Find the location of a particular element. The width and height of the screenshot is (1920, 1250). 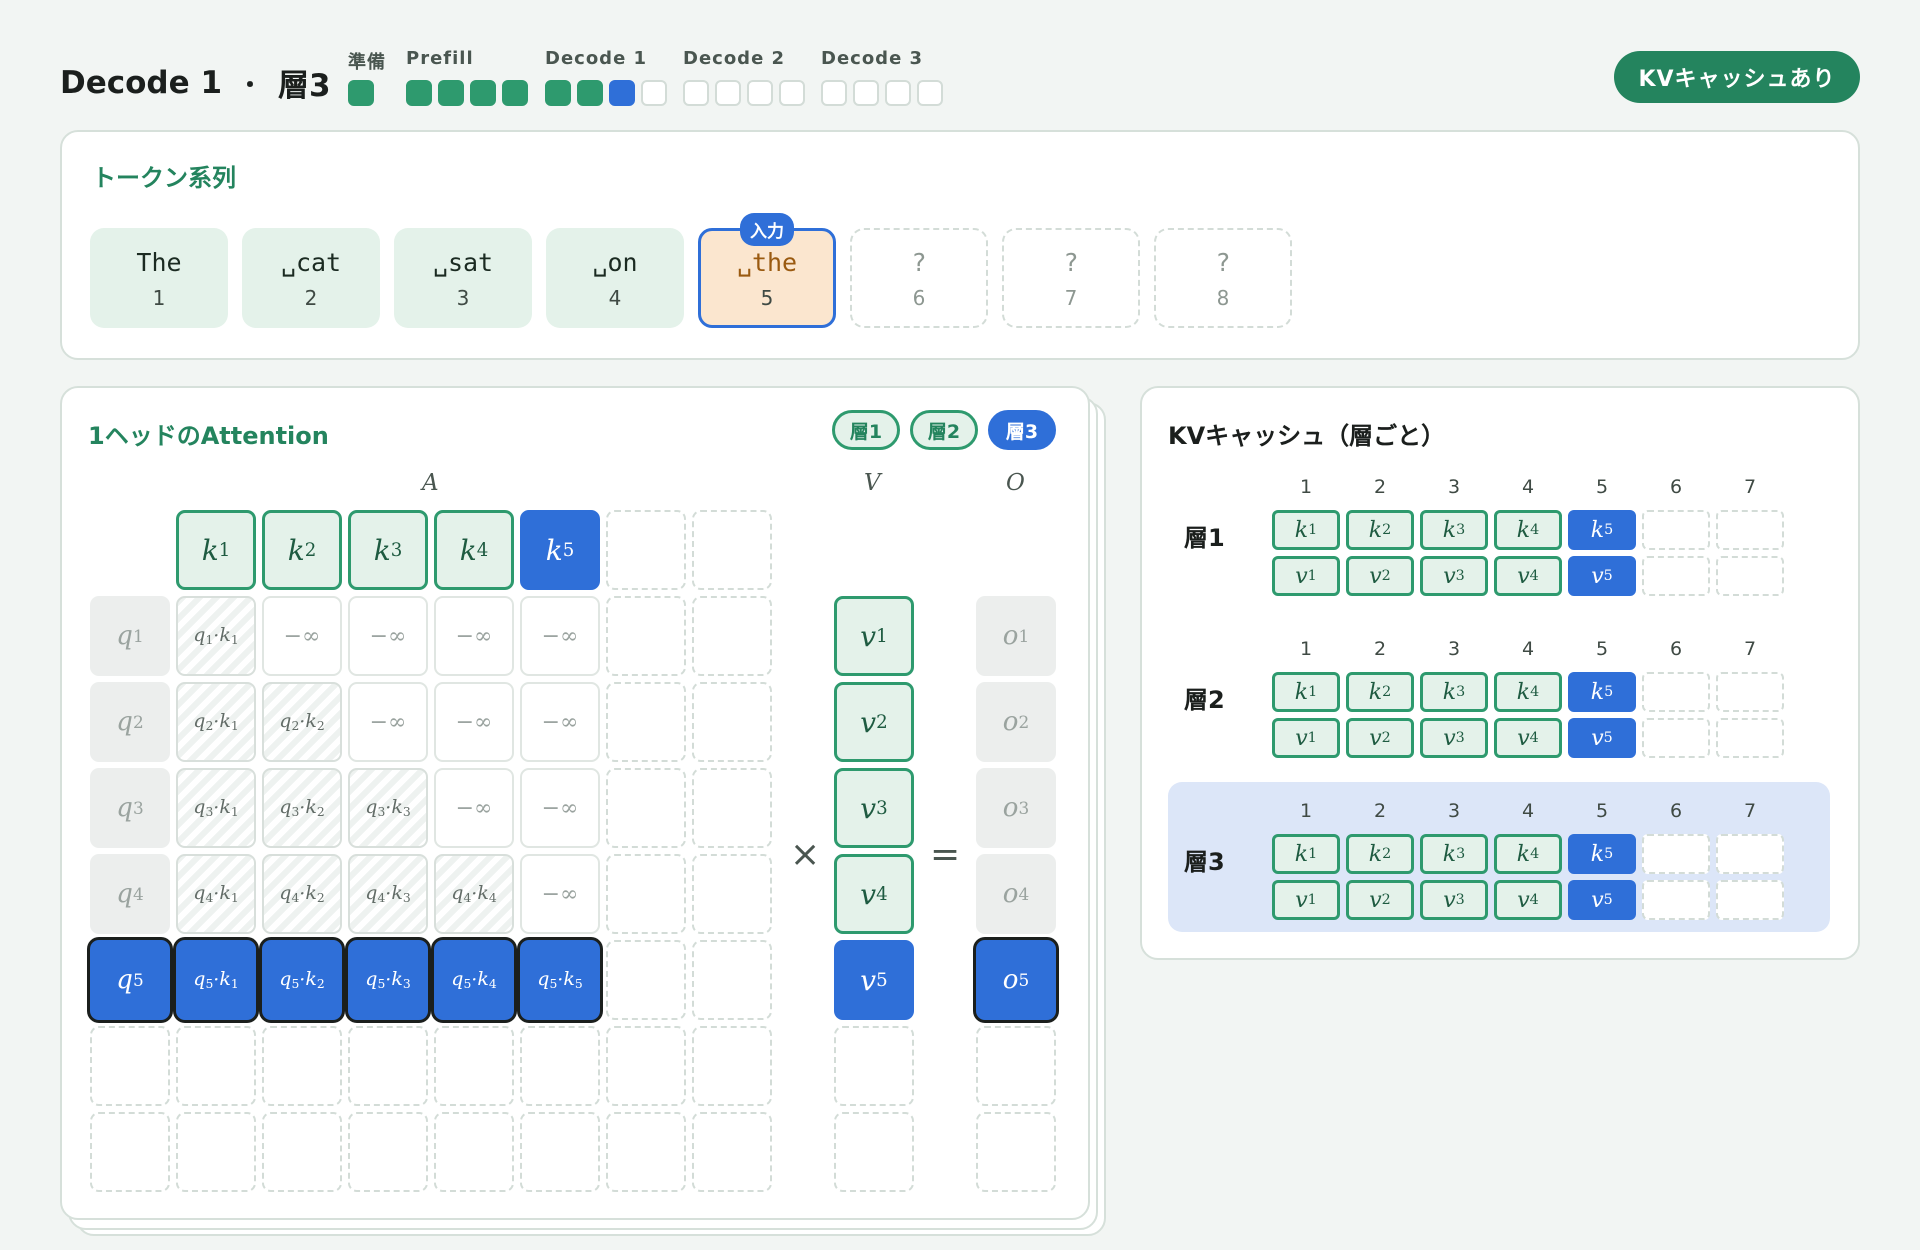

progress-phase-label: Decode 1 is located at coordinates (596, 58).